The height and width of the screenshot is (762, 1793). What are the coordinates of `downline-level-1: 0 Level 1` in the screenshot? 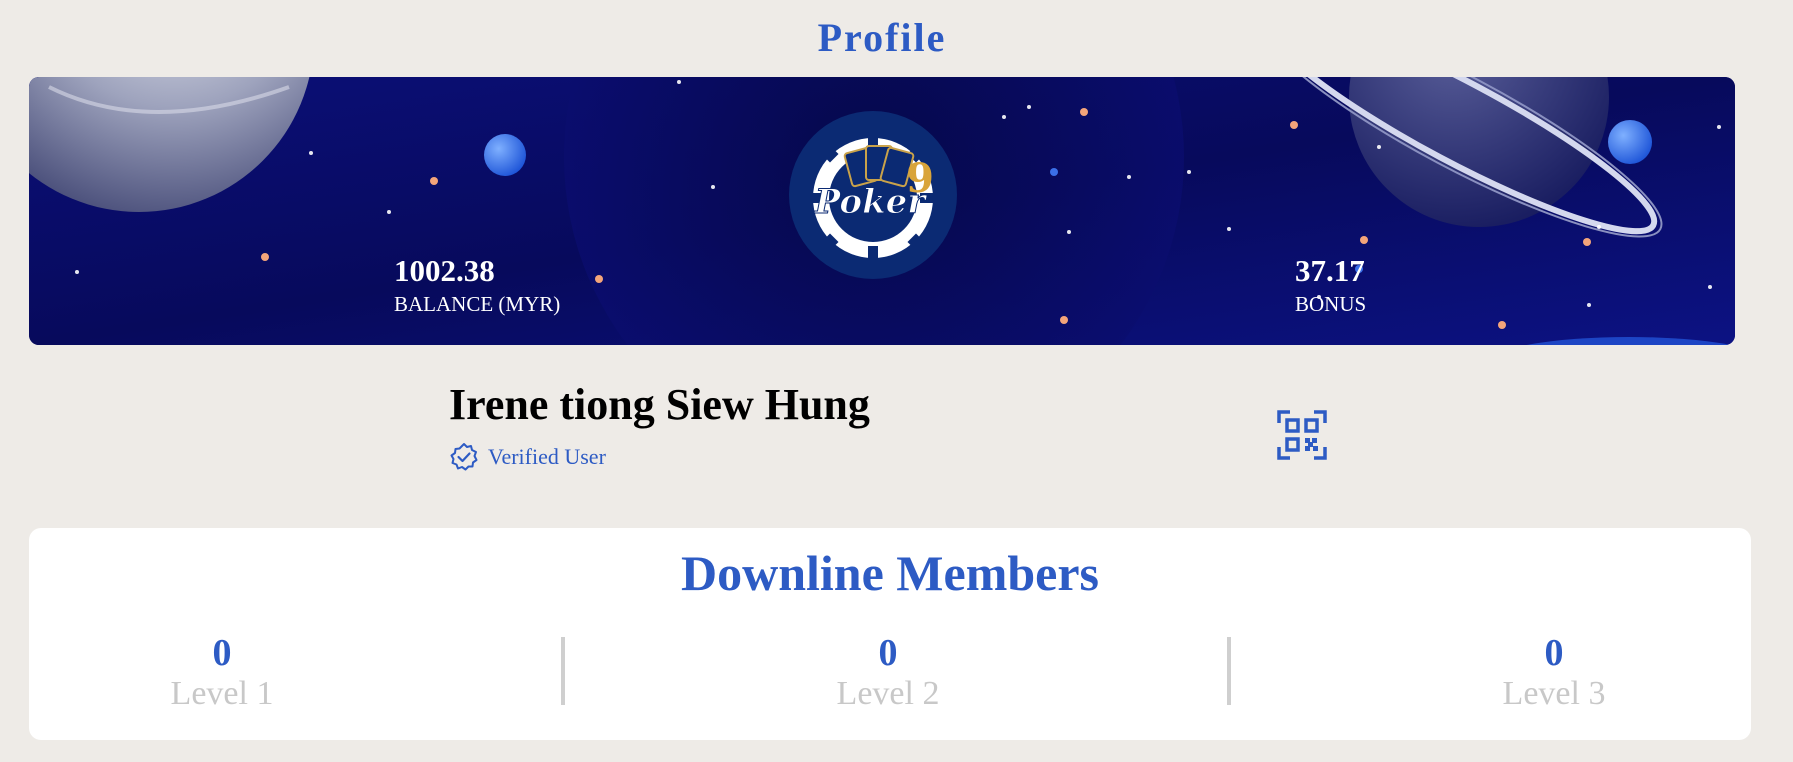 It's located at (222, 673).